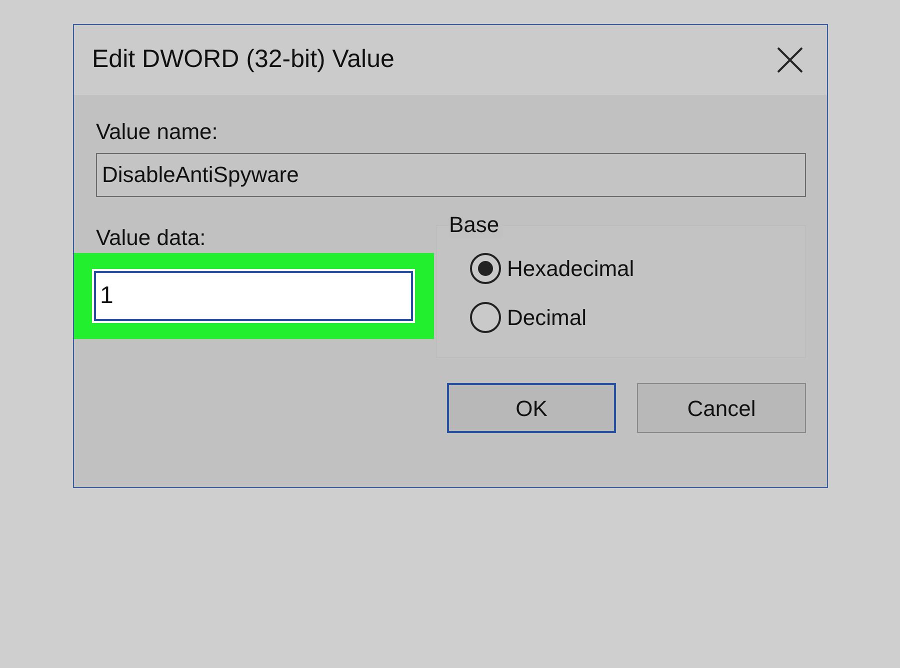 The height and width of the screenshot is (668, 900). Describe the element at coordinates (721, 408) in the screenshot. I see `dialog-button: Cancel` at that location.